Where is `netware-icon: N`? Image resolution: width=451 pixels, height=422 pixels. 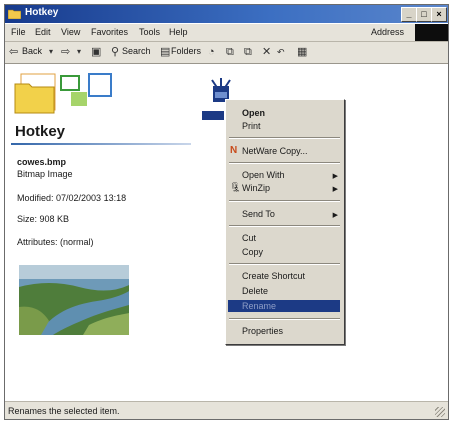
netware-icon: N is located at coordinates (234, 150).